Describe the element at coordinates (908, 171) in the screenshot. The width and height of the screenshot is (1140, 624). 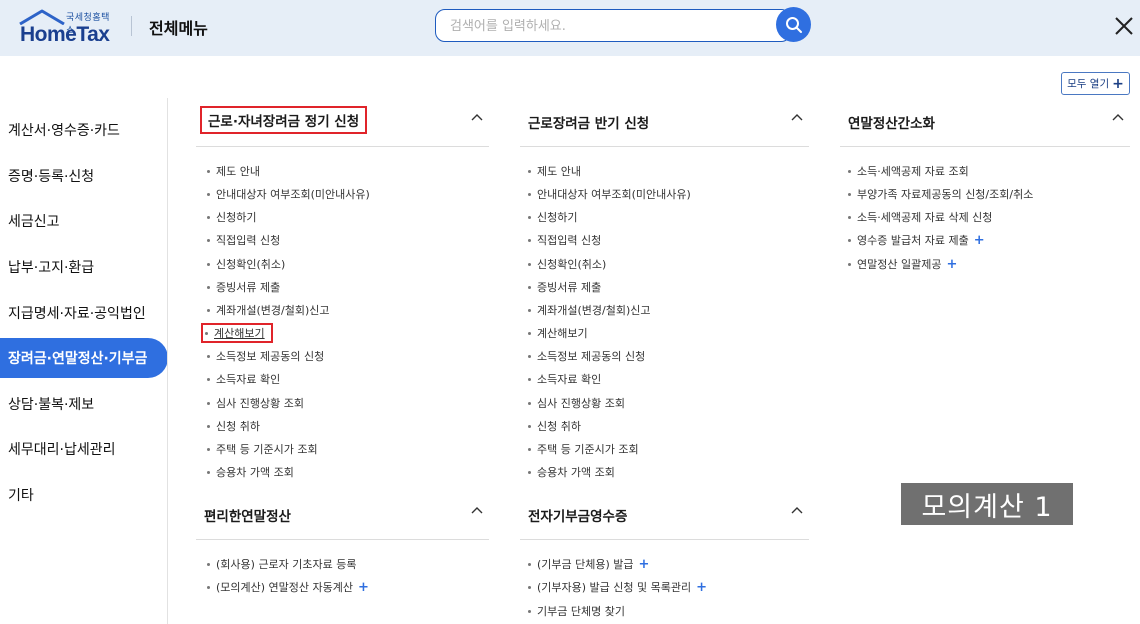
I see `link-item: 소득·세액공제 자료 조회` at that location.